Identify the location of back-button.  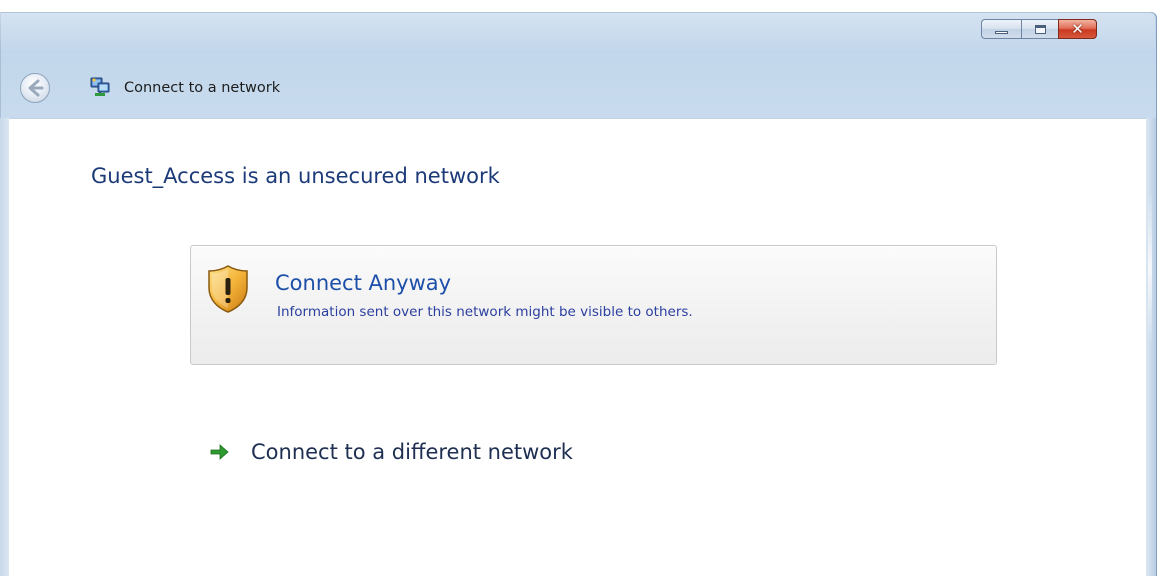
(35, 88).